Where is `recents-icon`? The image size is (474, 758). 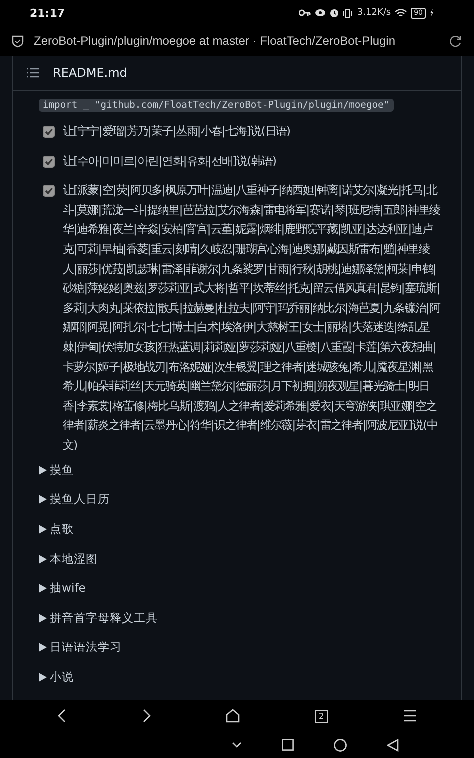 recents-icon is located at coordinates (288, 745).